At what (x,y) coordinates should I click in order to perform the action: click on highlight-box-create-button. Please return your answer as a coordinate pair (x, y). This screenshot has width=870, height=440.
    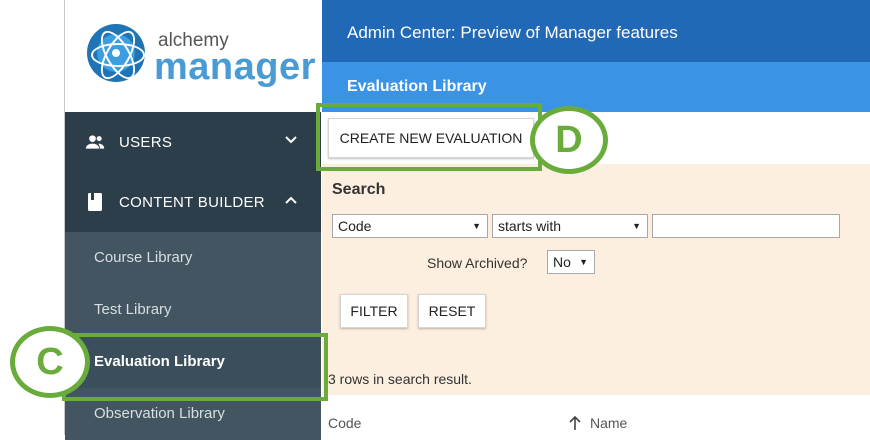
    Looking at the image, I should click on (429, 137).